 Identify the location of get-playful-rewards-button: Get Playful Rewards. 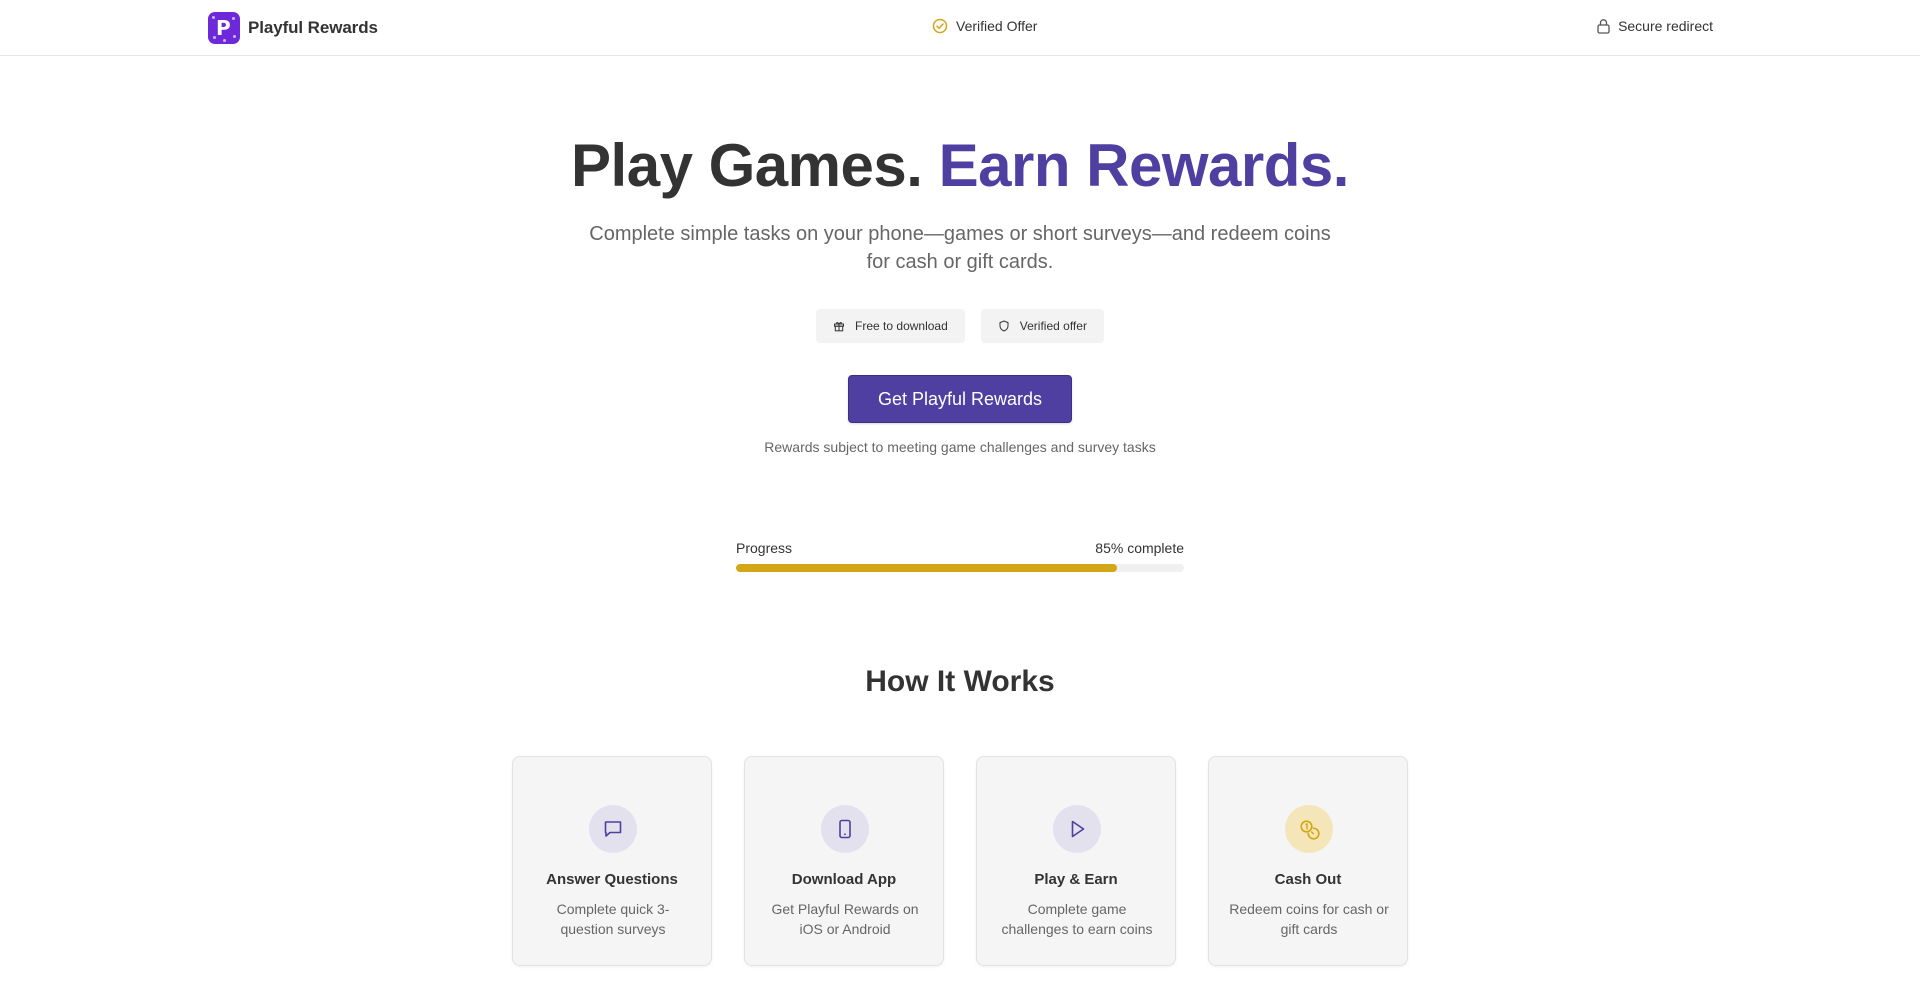
(960, 399).